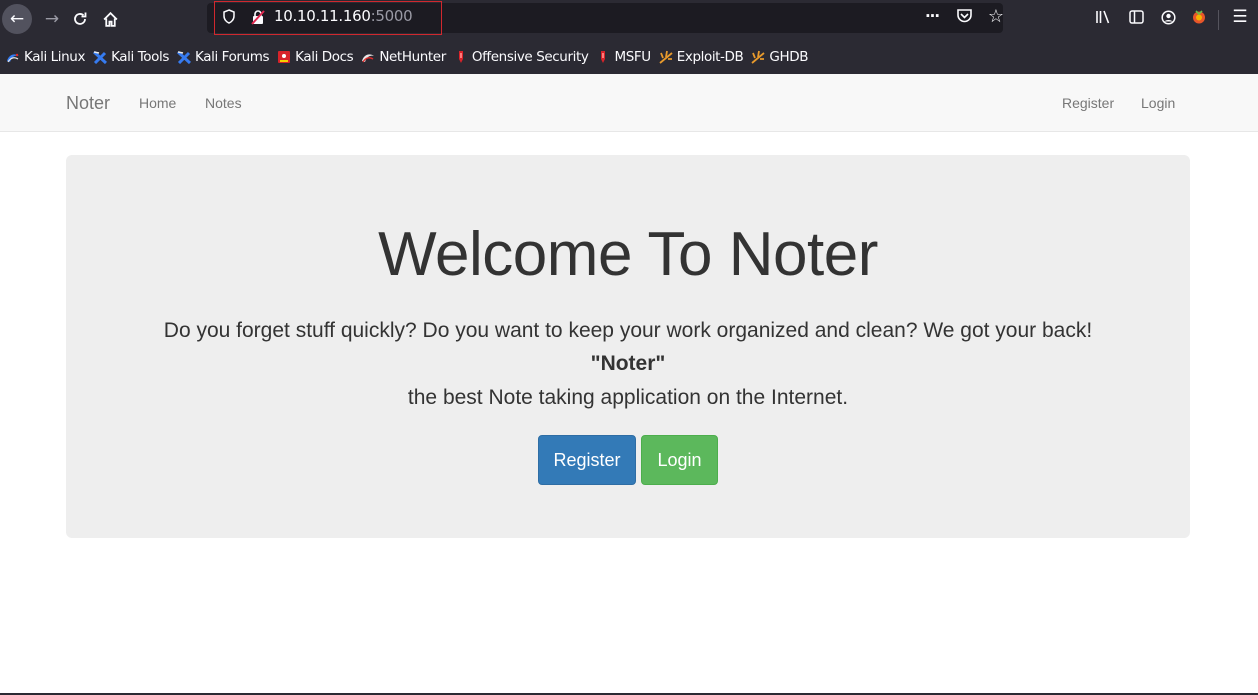 The image size is (1258, 695). What do you see at coordinates (322, 16) in the screenshot?
I see `url-host: 10.10.11.160` at bounding box center [322, 16].